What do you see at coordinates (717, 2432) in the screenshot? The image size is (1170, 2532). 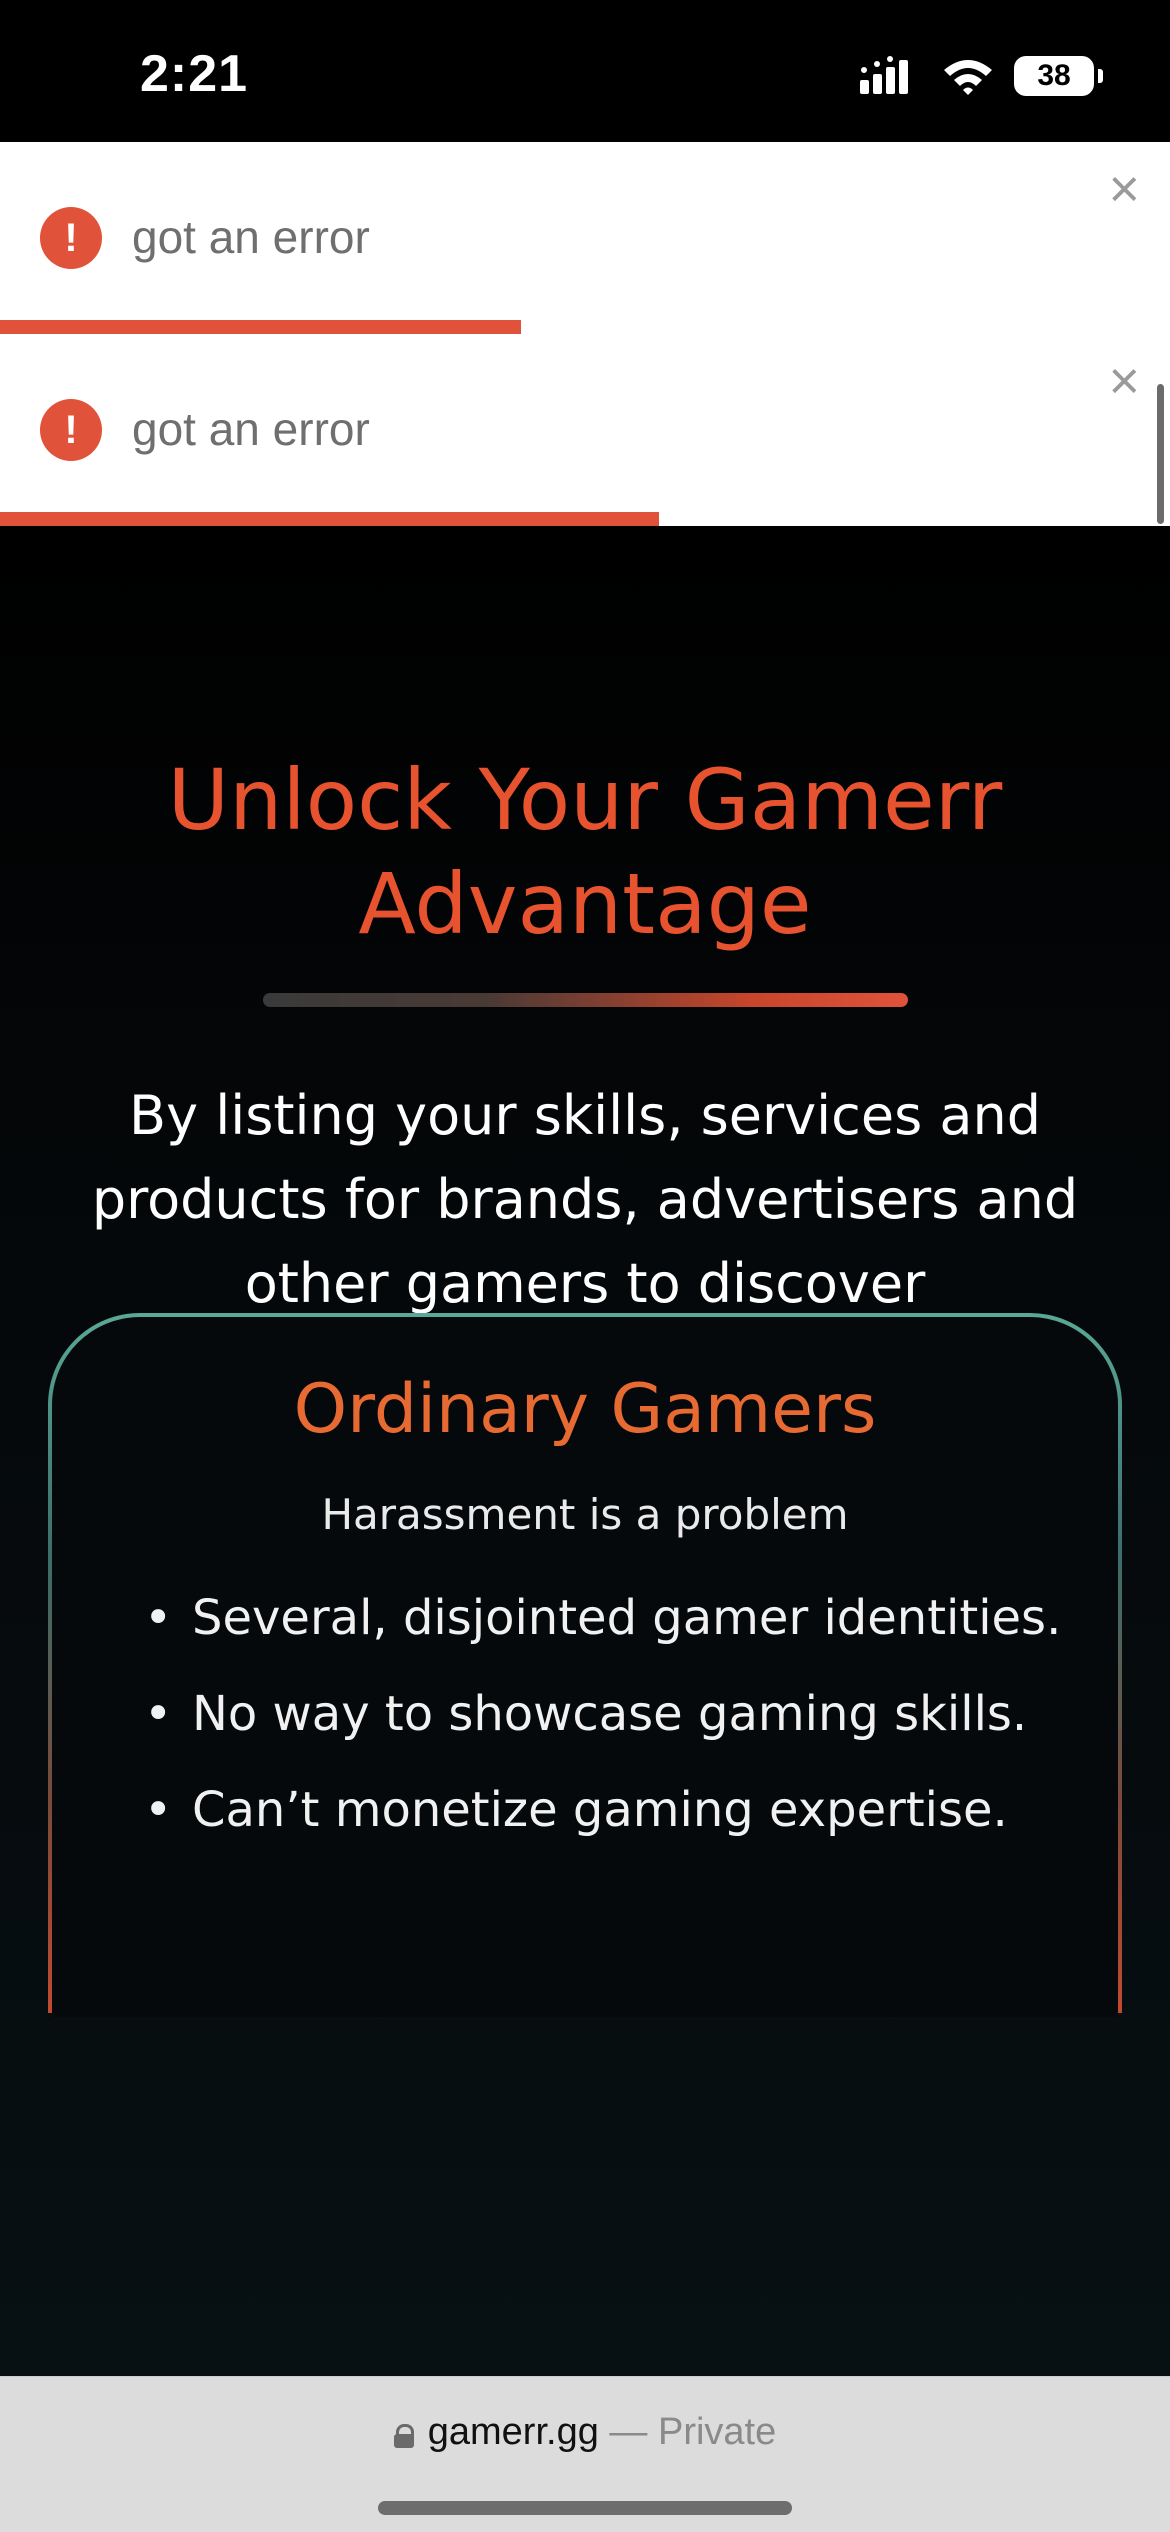 I see `private-mode-label: Private` at bounding box center [717, 2432].